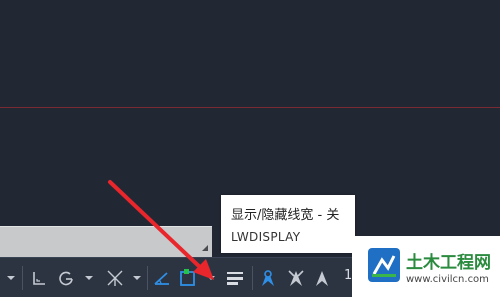  I want to click on lineweight-icon, so click(235, 278).